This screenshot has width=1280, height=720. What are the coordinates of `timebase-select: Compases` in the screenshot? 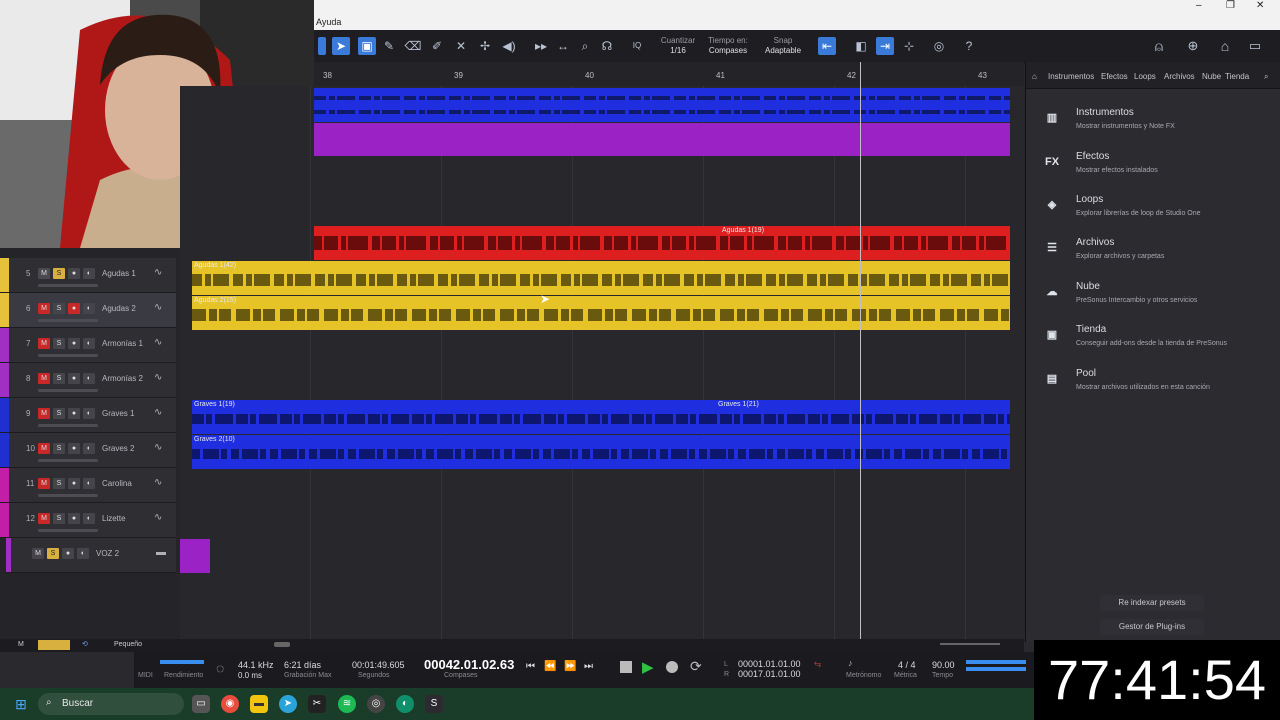 It's located at (728, 50).